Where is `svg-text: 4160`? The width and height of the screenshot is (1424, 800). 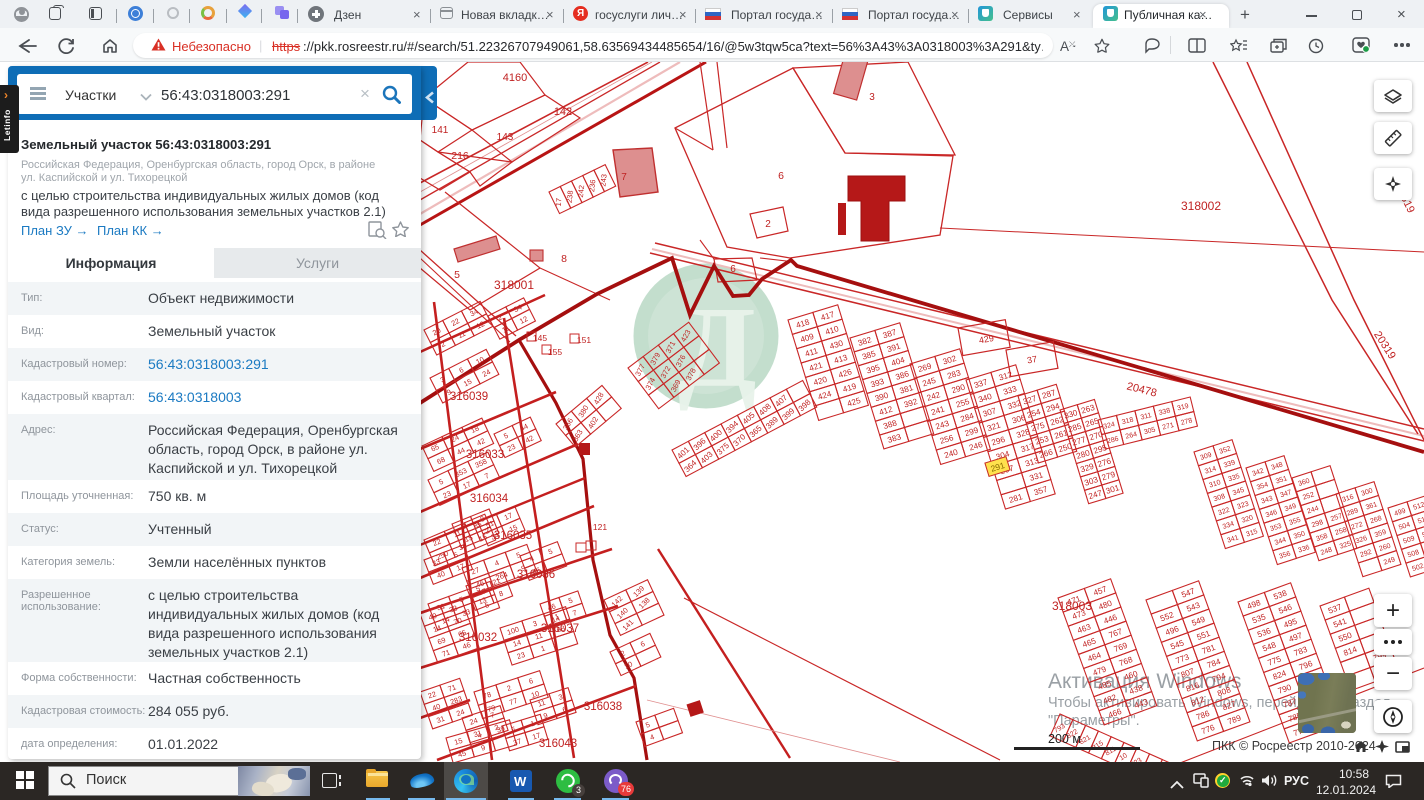 svg-text: 4160 is located at coordinates (515, 78).